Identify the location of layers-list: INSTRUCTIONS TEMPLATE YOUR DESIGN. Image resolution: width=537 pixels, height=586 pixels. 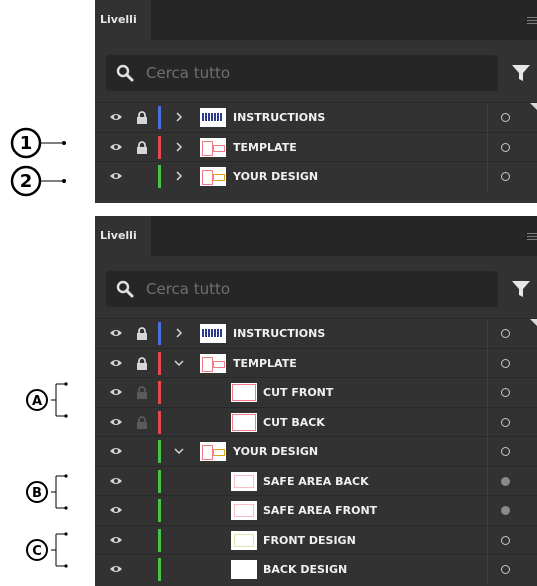
(316, 146).